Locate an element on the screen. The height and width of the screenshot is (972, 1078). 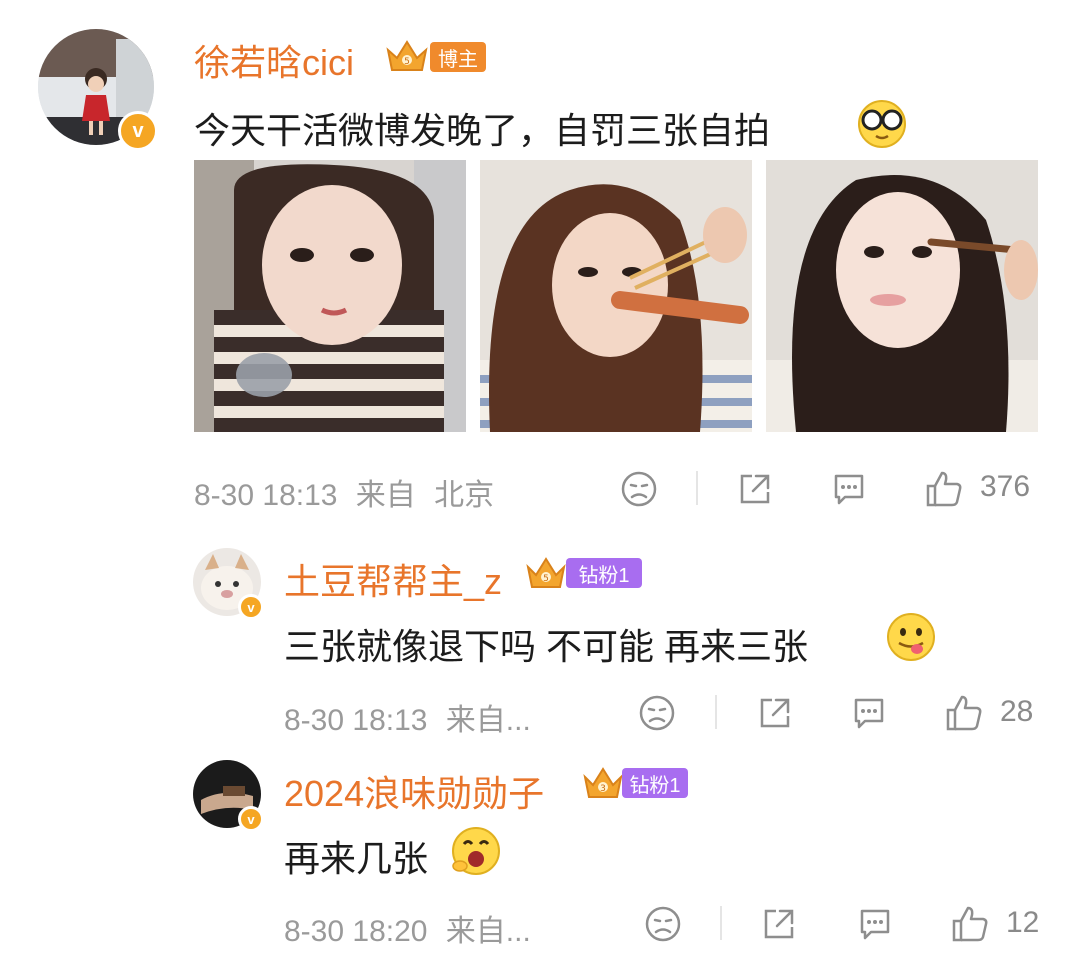
author-name: 徐若晗cici is located at coordinates (274, 60).